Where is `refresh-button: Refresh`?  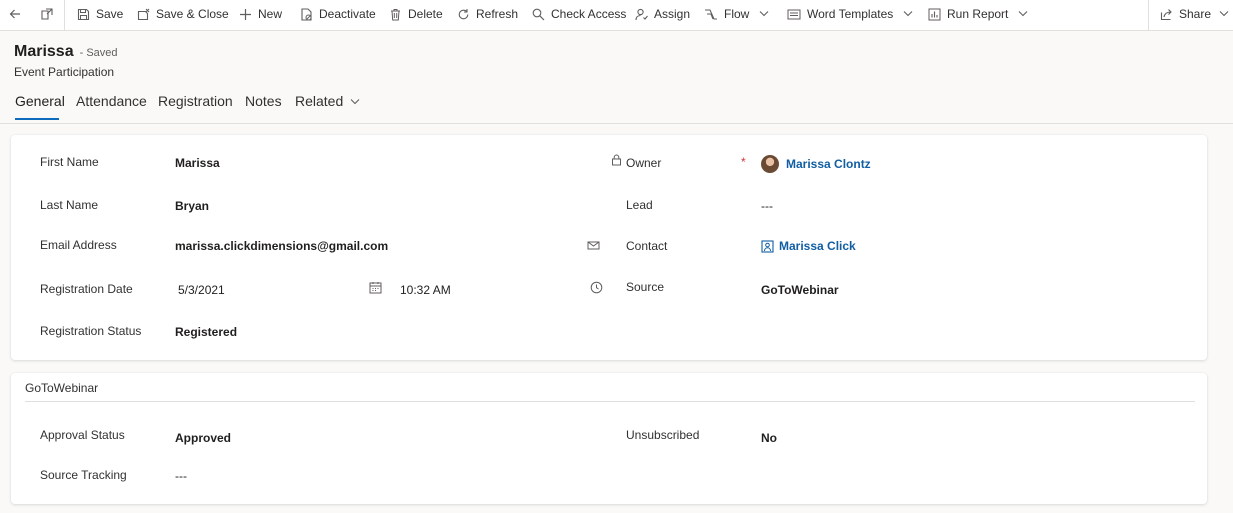
refresh-button: Refresh is located at coordinates (487, 14).